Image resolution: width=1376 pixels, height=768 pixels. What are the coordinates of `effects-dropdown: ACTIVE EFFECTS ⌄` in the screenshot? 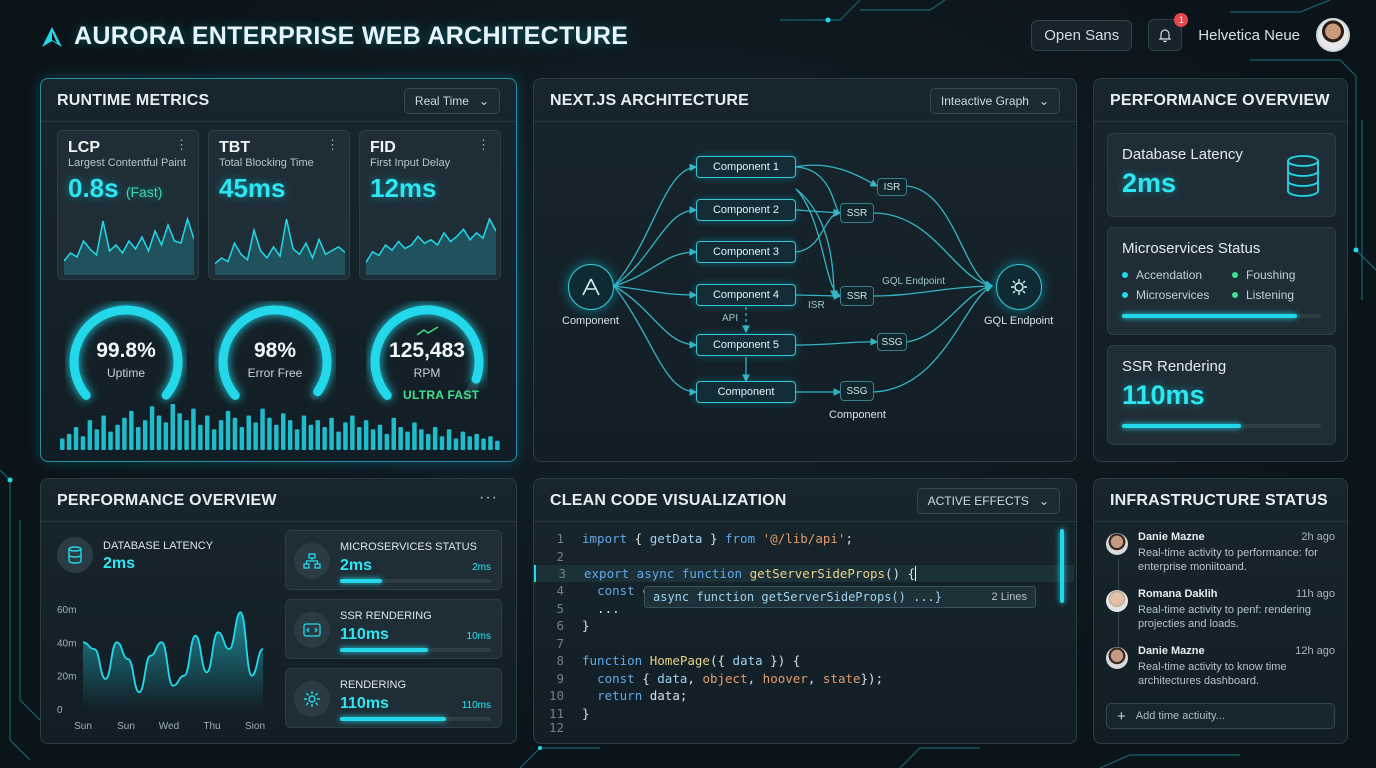 It's located at (988, 501).